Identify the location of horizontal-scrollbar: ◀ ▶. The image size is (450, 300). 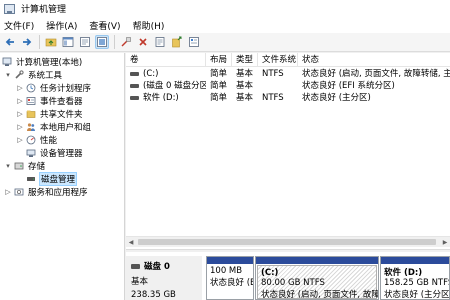
(288, 241).